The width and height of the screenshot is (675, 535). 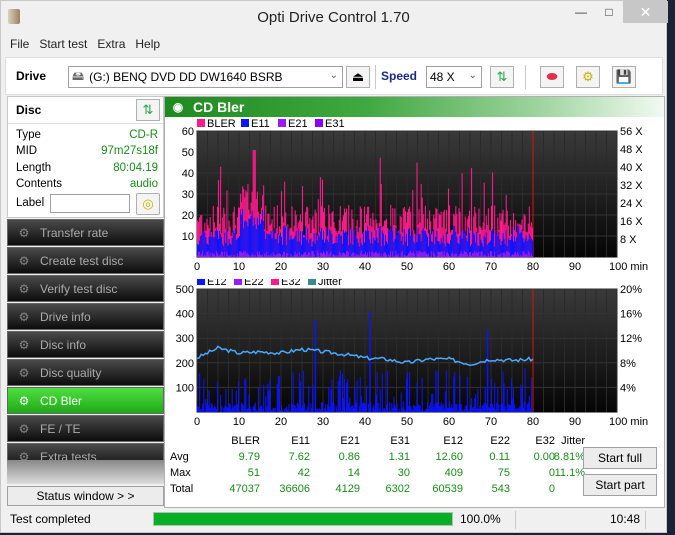 What do you see at coordinates (624, 77) in the screenshot?
I see `save-button: 💾` at bounding box center [624, 77].